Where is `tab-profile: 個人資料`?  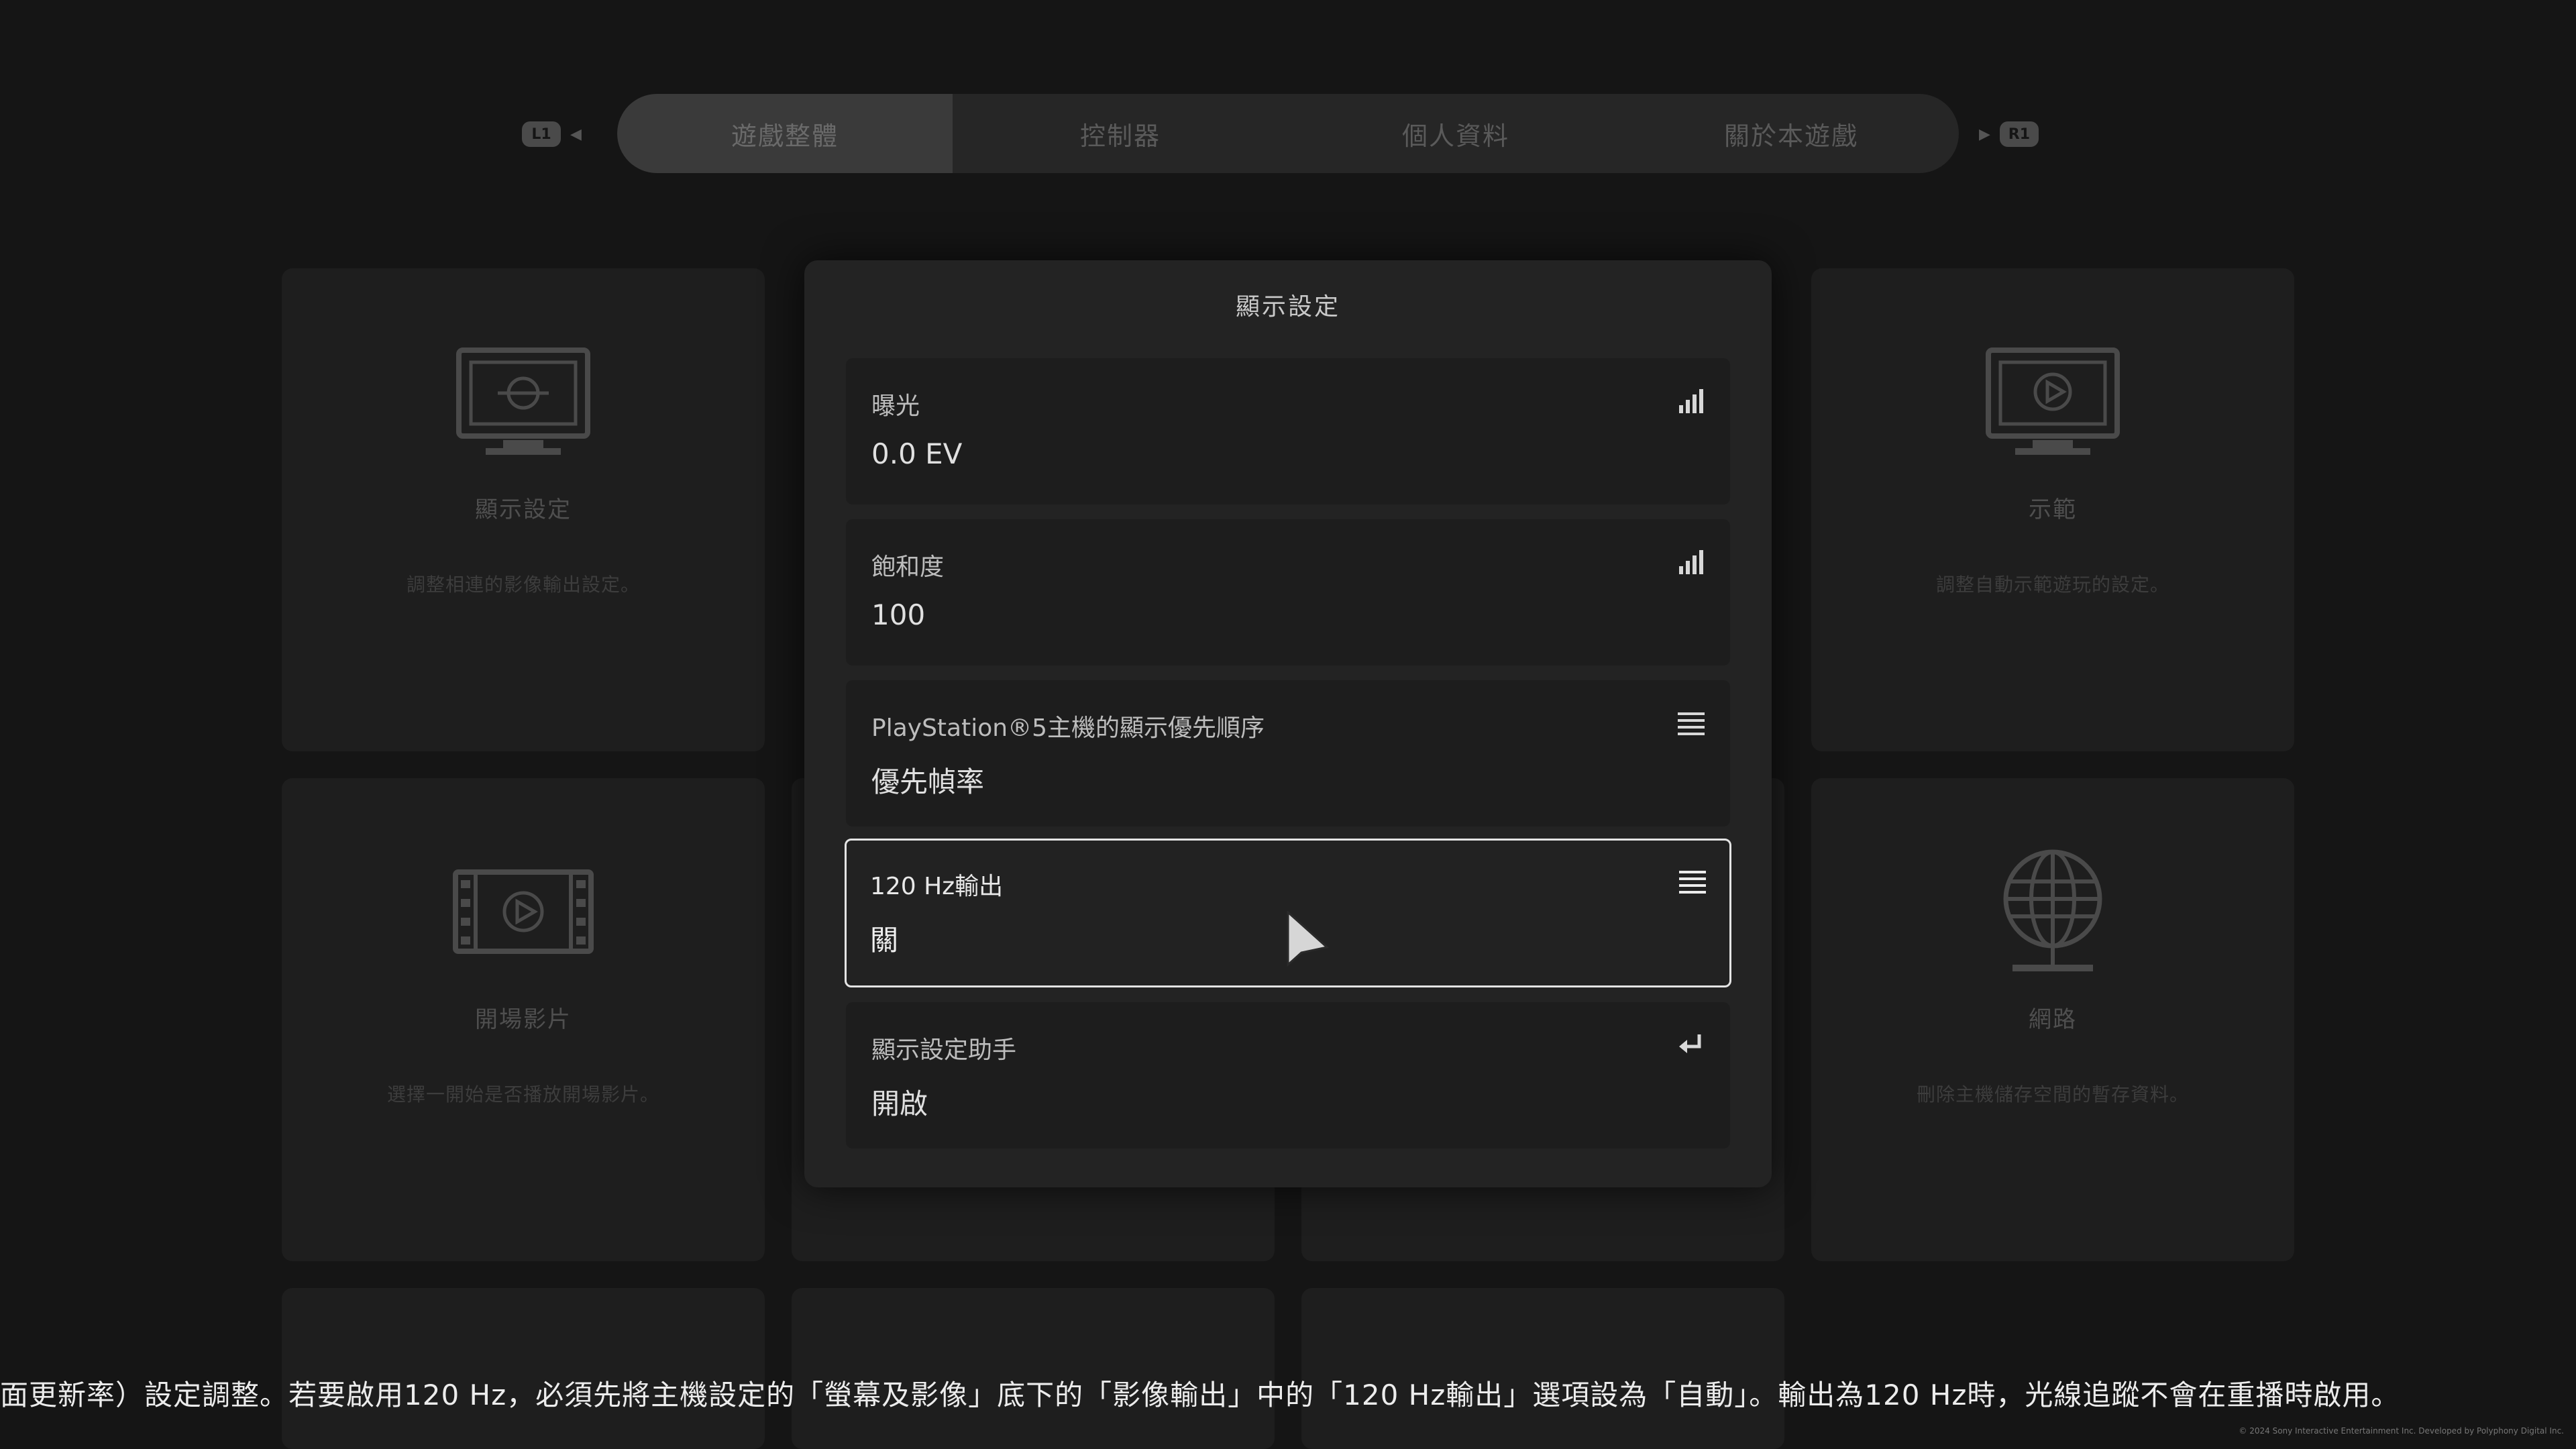 tab-profile: 個人資料 is located at coordinates (1455, 133).